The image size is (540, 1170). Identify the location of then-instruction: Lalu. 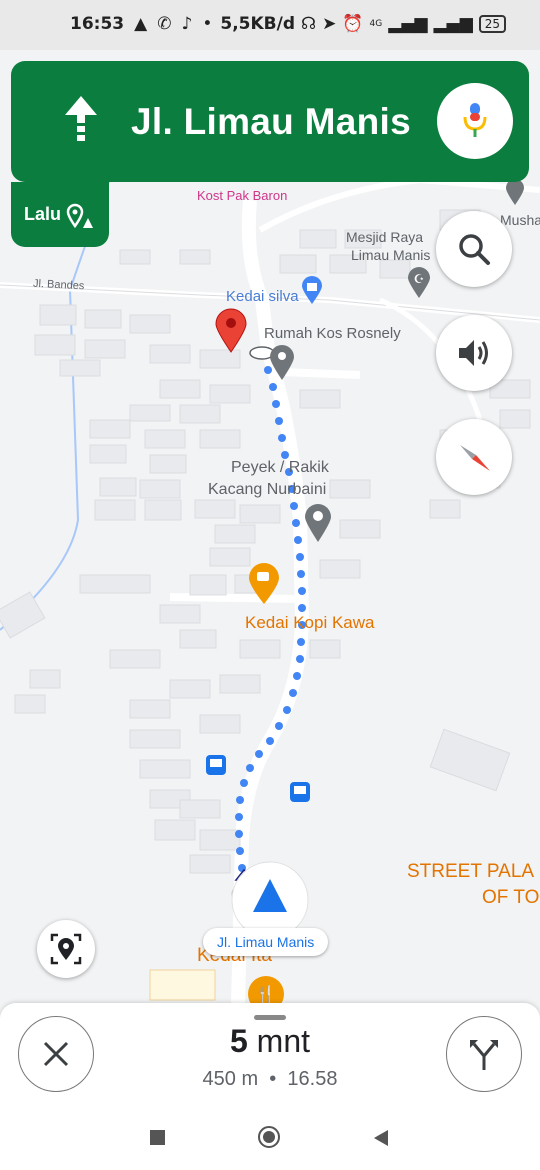
(60, 214).